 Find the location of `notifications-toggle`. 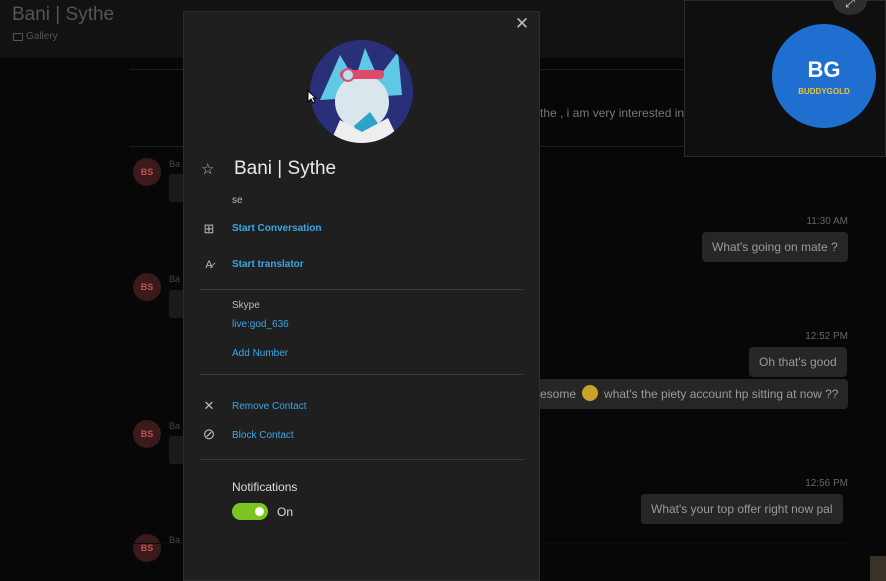

notifications-toggle is located at coordinates (250, 511).